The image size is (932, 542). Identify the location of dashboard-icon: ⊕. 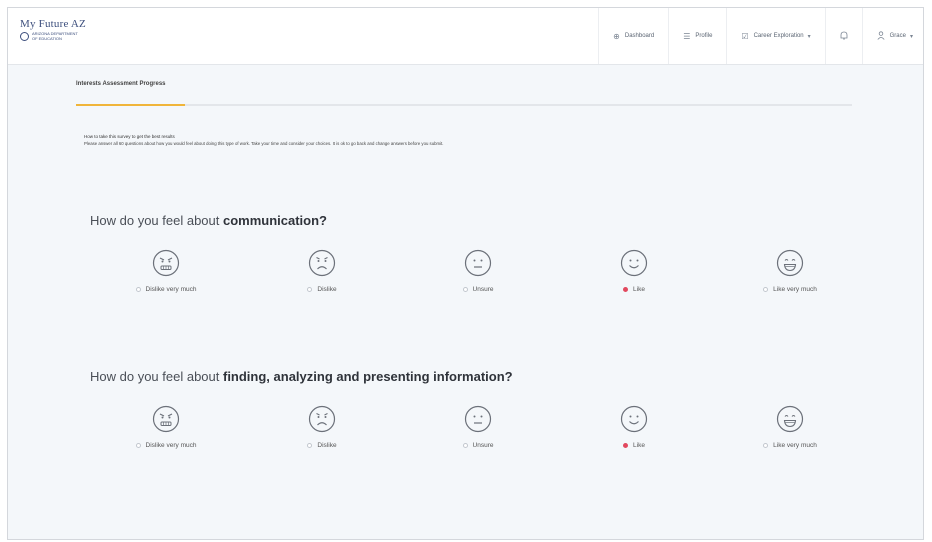
(616, 36).